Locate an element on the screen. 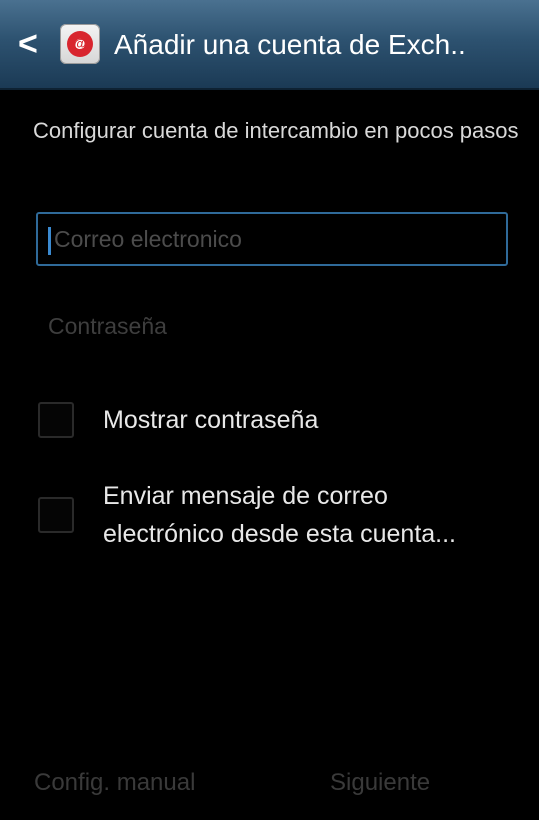  at-sign-icon: @ is located at coordinates (80, 43).